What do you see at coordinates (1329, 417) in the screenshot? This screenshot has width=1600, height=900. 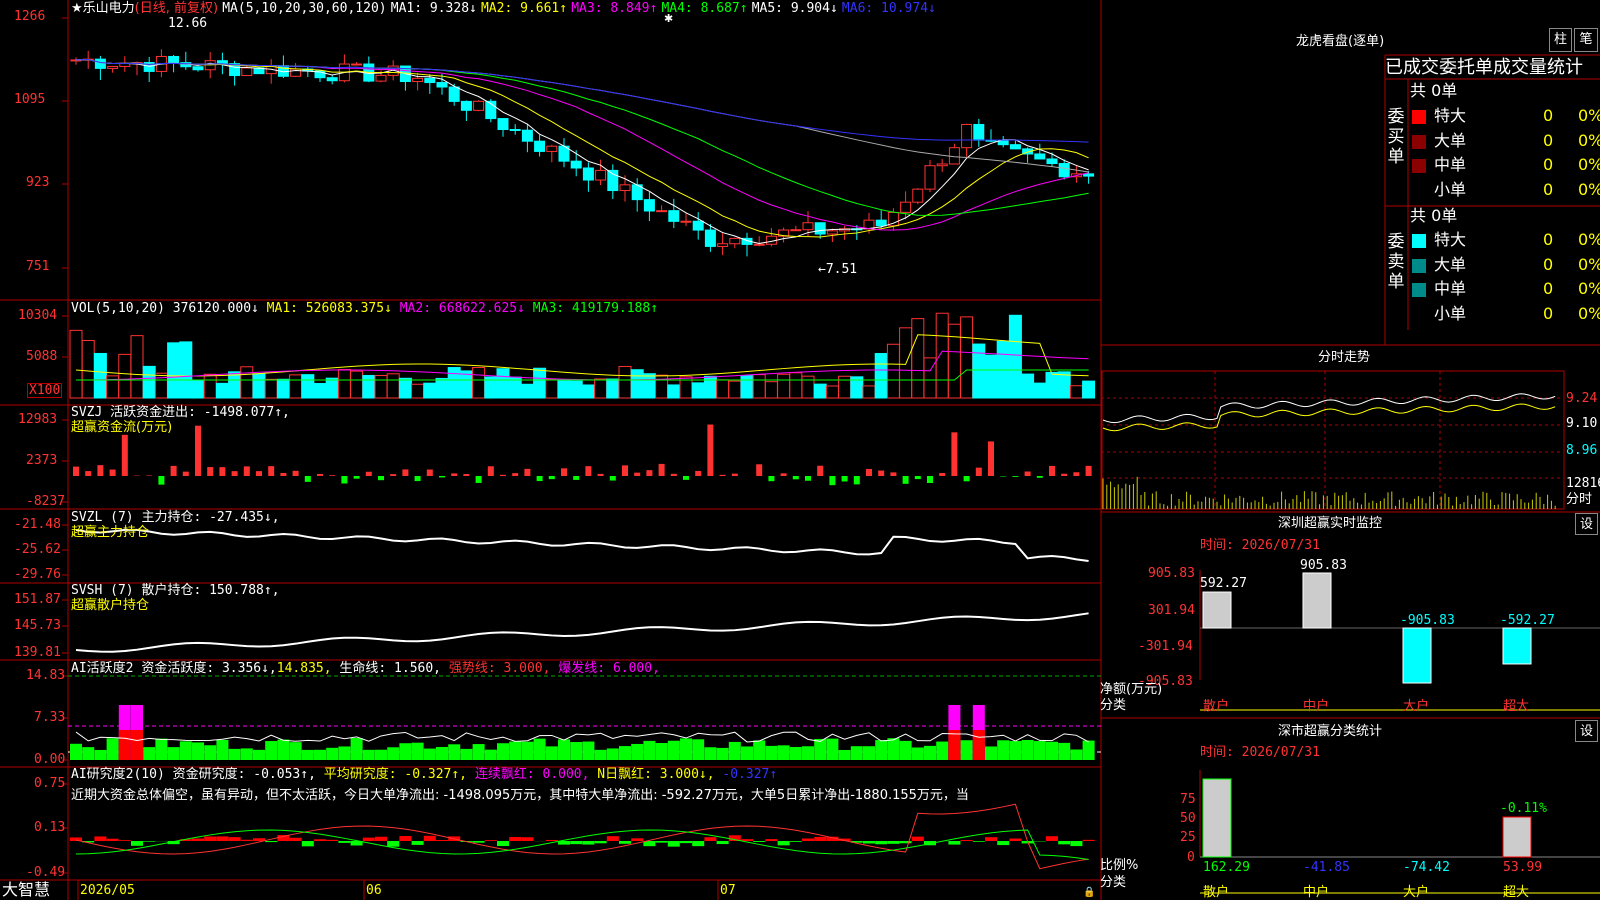 I see `intraday-avg-line` at bounding box center [1329, 417].